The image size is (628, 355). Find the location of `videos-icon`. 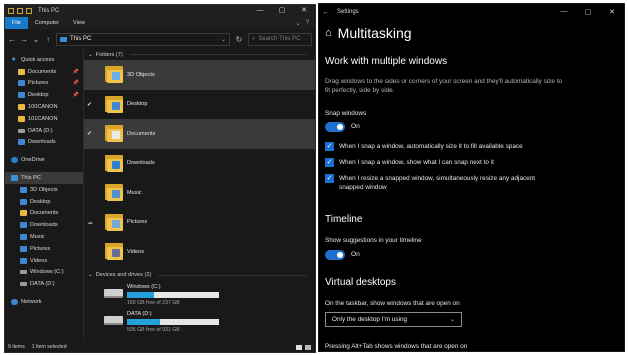

videos-icon is located at coordinates (23, 260).